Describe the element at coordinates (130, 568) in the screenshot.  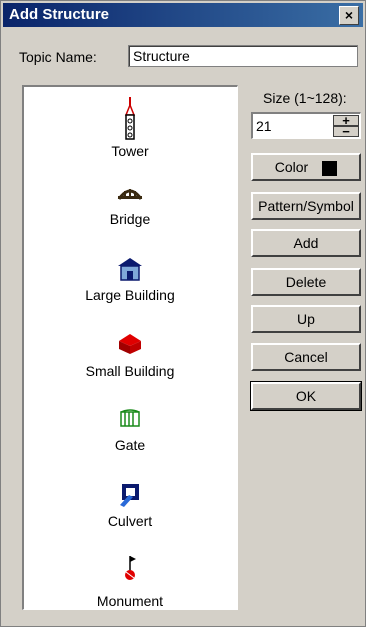
I see `monument-icon` at that location.